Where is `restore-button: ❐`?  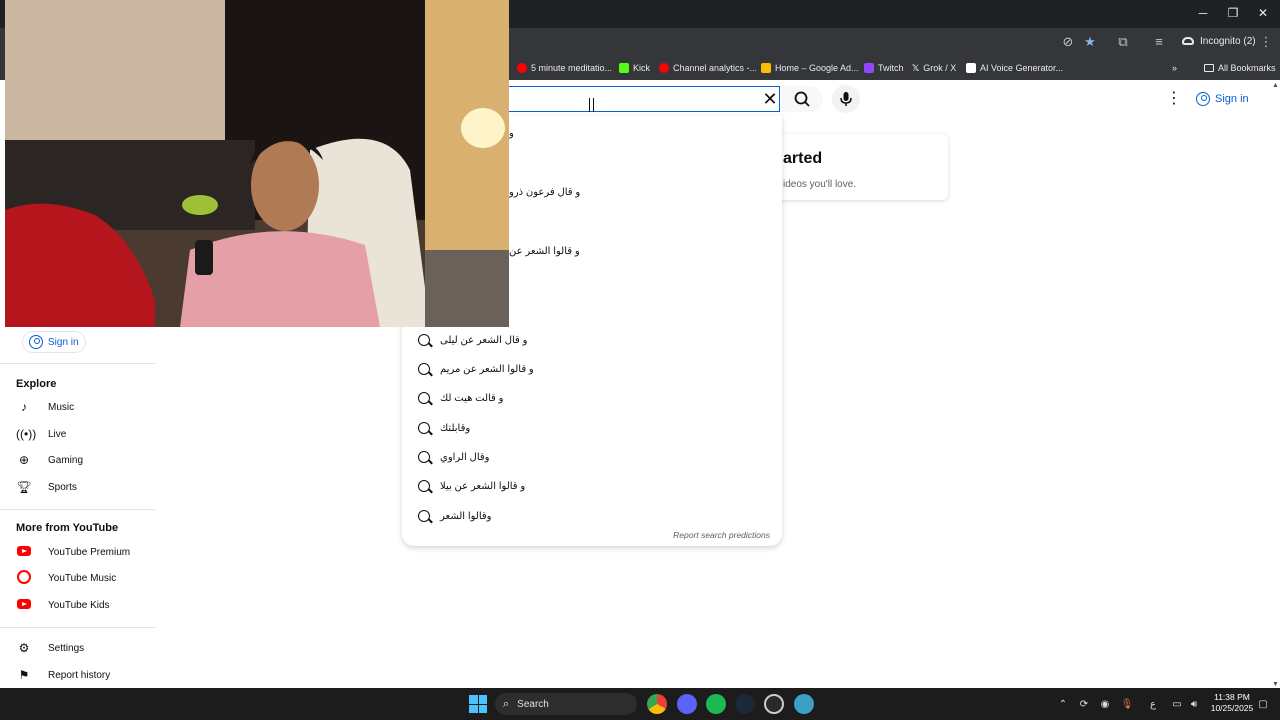
restore-button: ❐ is located at coordinates (1233, 13).